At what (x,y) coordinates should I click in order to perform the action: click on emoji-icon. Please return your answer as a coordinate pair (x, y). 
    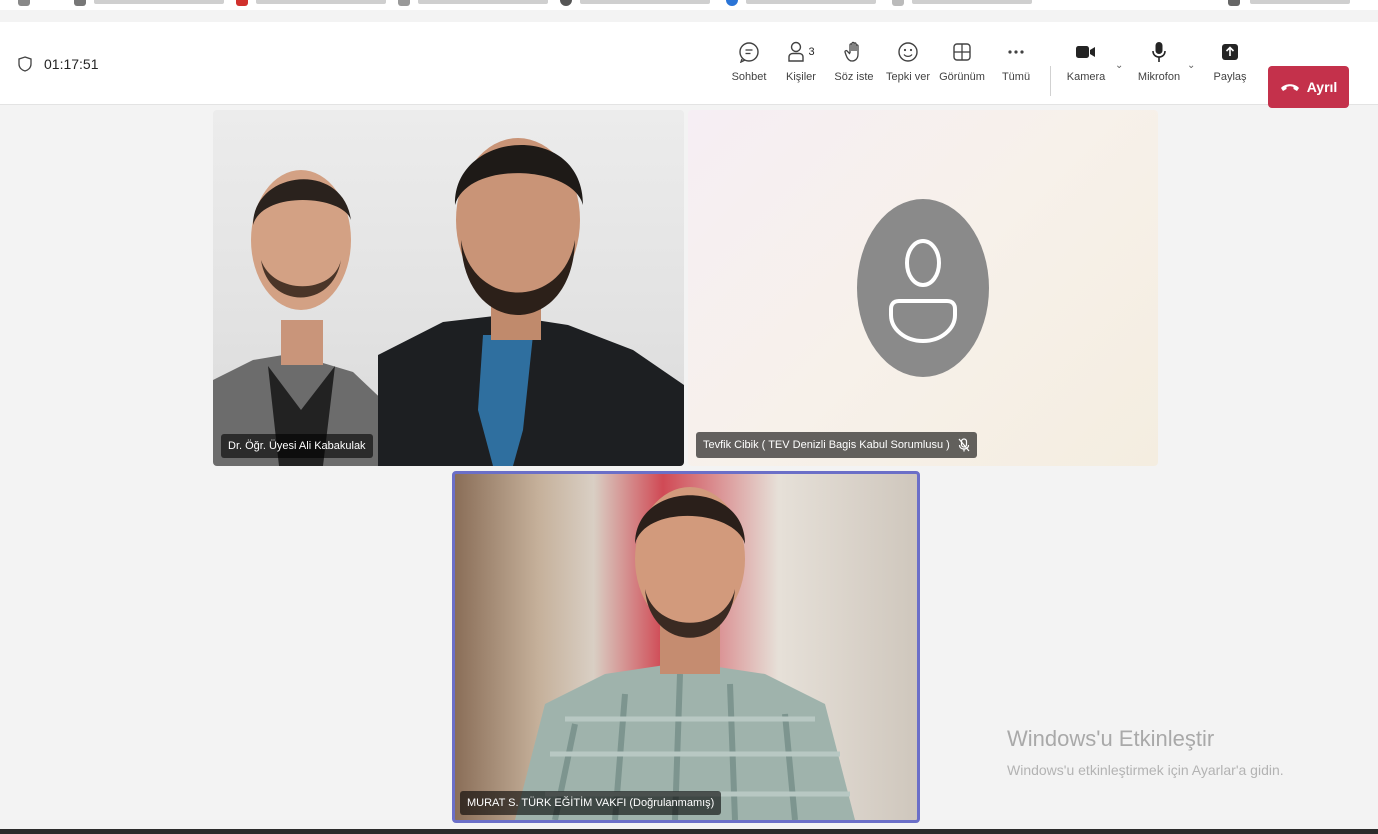
    Looking at the image, I should click on (908, 52).